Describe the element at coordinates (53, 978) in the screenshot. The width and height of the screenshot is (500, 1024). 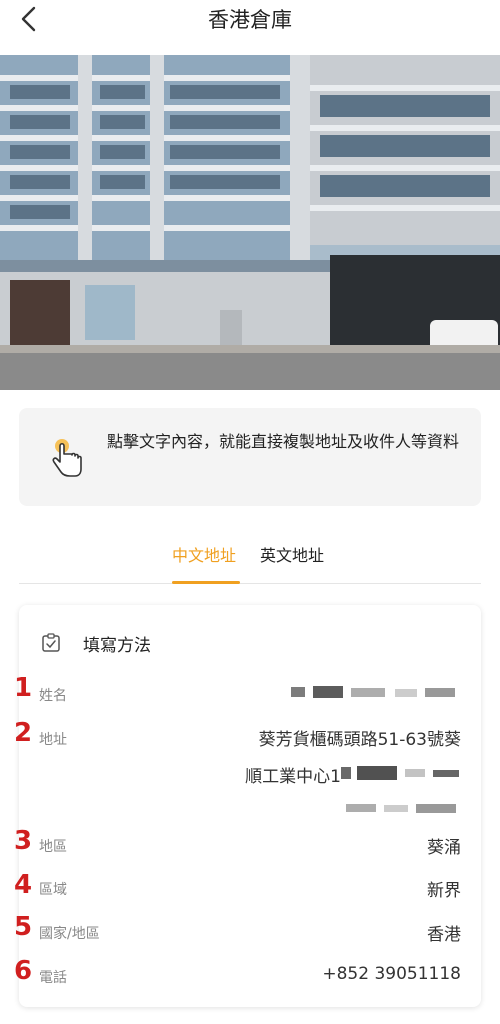
I see `phone-label: 電話` at that location.